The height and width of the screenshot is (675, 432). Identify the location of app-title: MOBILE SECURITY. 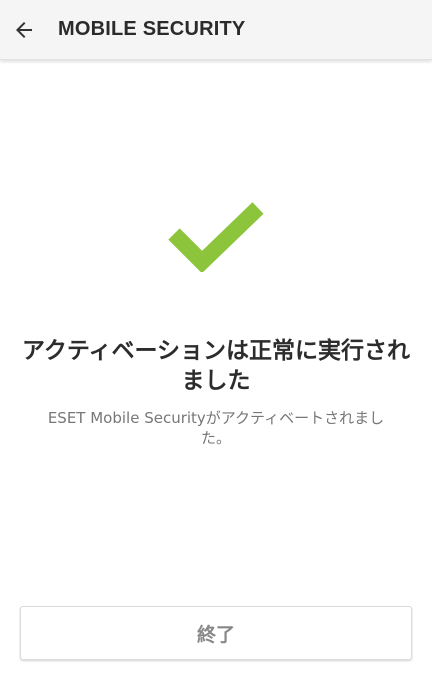
(152, 29).